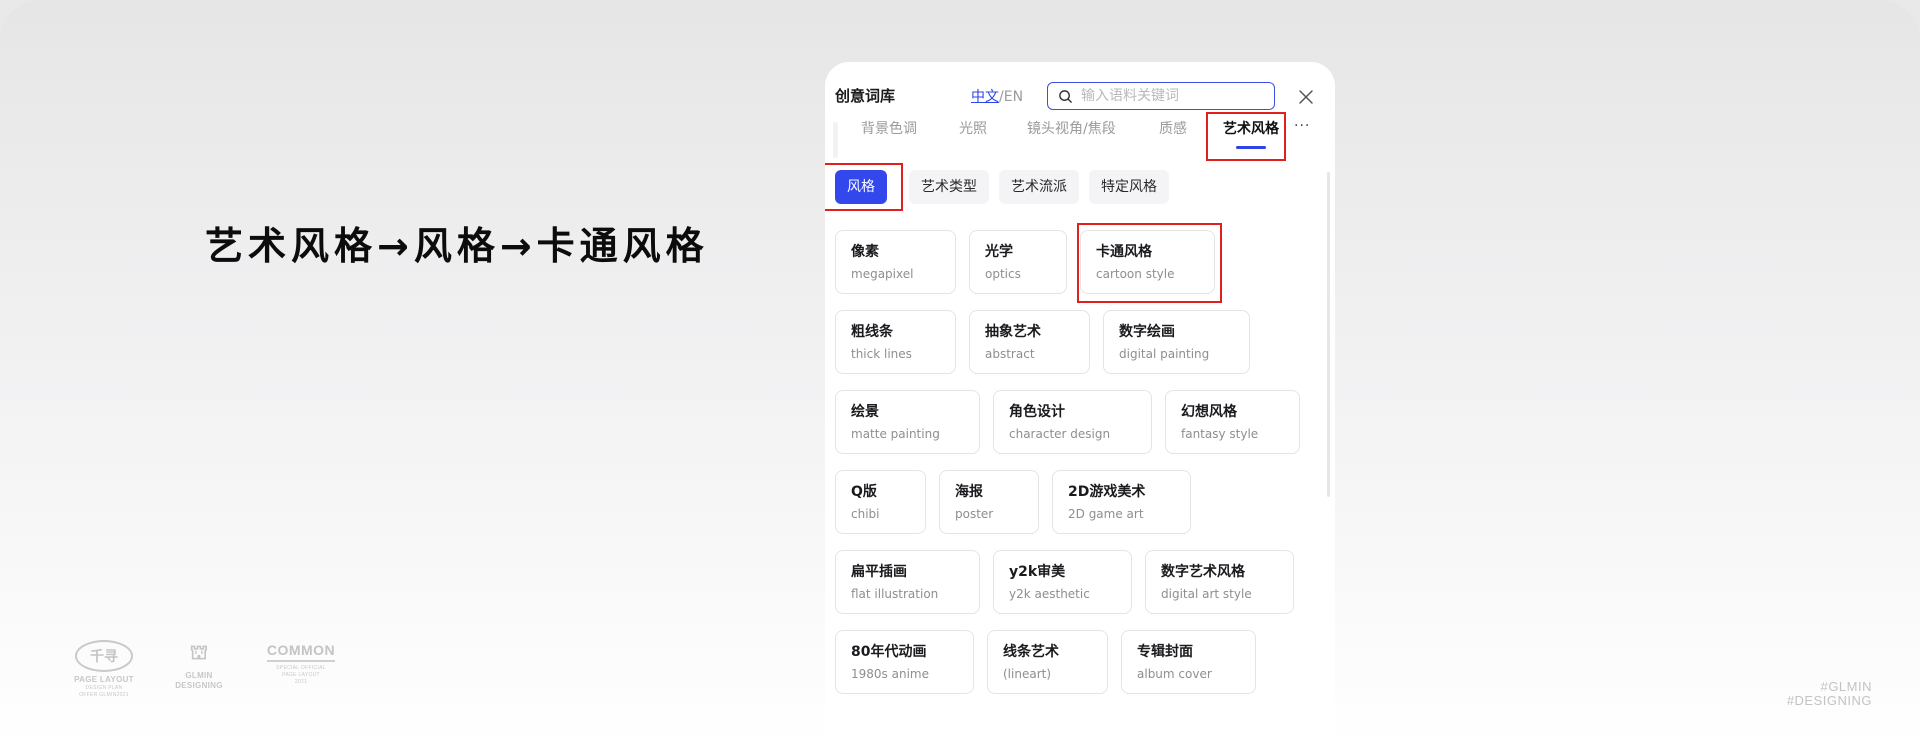 This screenshot has width=1920, height=750. What do you see at coordinates (1251, 135) in the screenshot?
I see `tab-art-style: 艺术风格` at bounding box center [1251, 135].